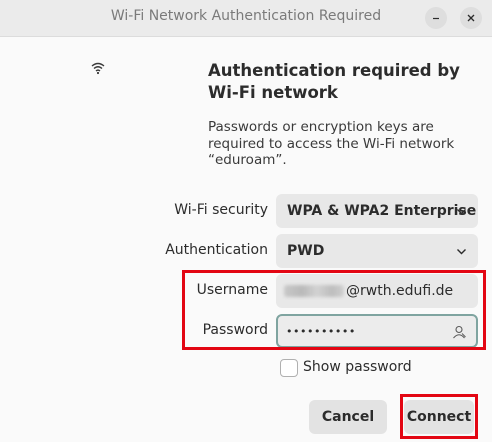 This screenshot has width=492, height=442. I want to click on title-bar: Wi-Fi Network Authentication Required, so click(246, 18).